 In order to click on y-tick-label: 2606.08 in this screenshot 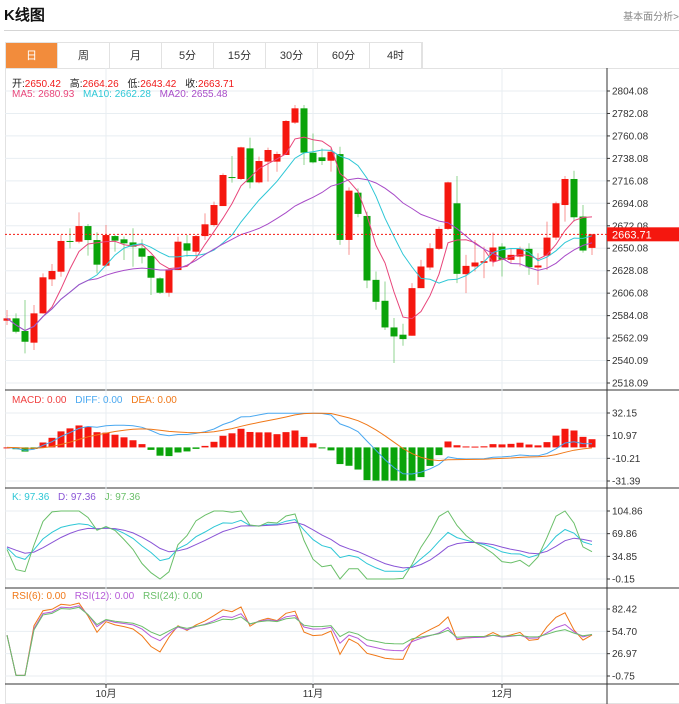, I will do `click(630, 294)`.